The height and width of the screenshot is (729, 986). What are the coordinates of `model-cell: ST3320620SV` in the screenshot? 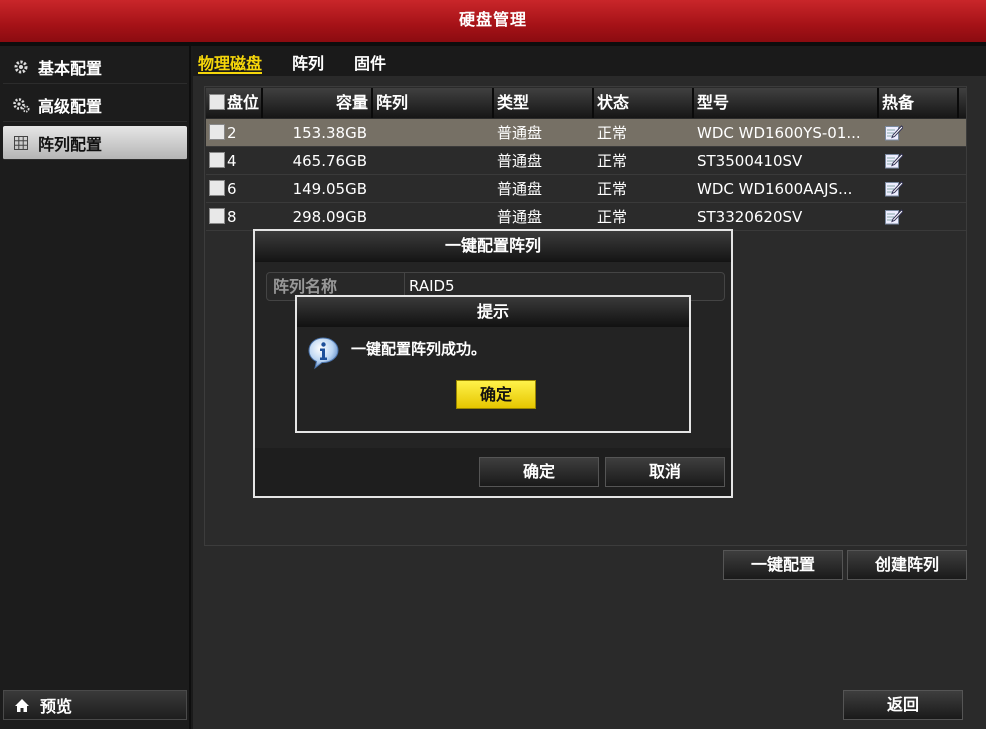 It's located at (750, 217).